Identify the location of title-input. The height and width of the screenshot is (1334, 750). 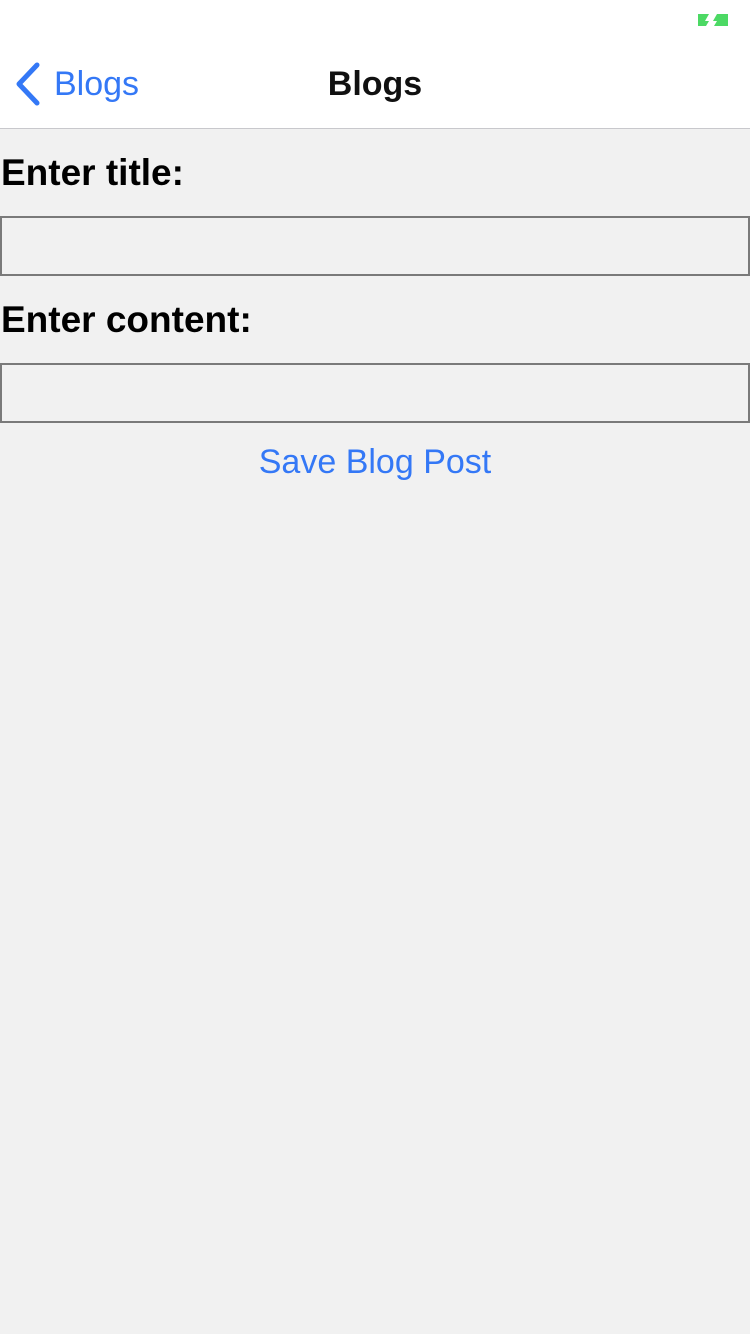
(375, 246).